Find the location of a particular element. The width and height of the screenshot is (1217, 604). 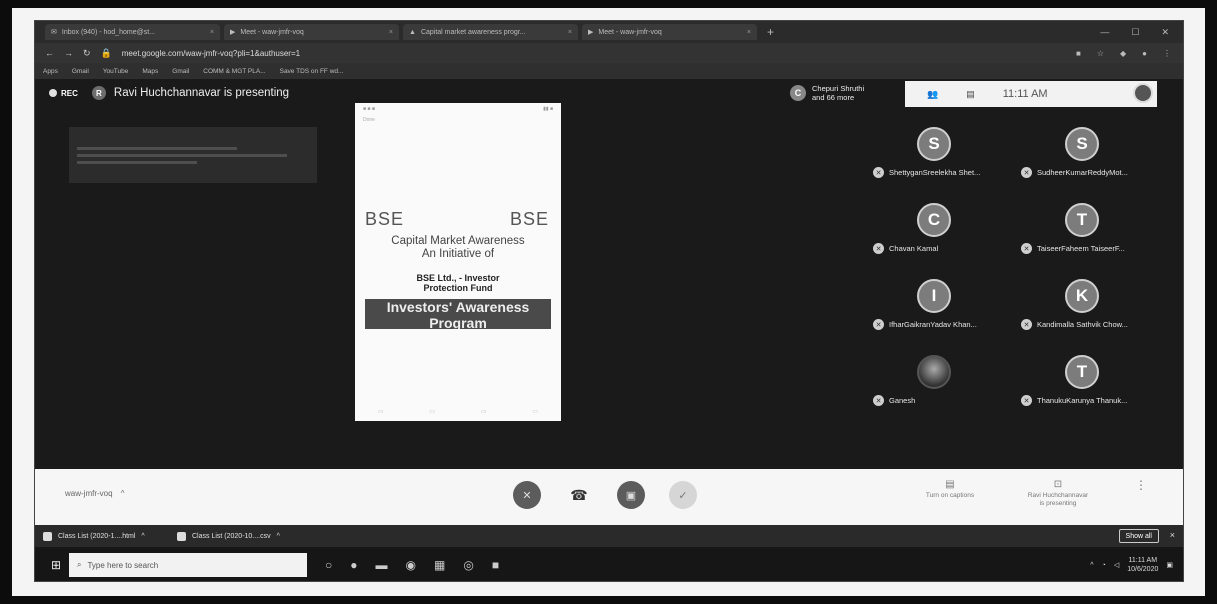

camera-icon: ■ is located at coordinates (1078, 53).